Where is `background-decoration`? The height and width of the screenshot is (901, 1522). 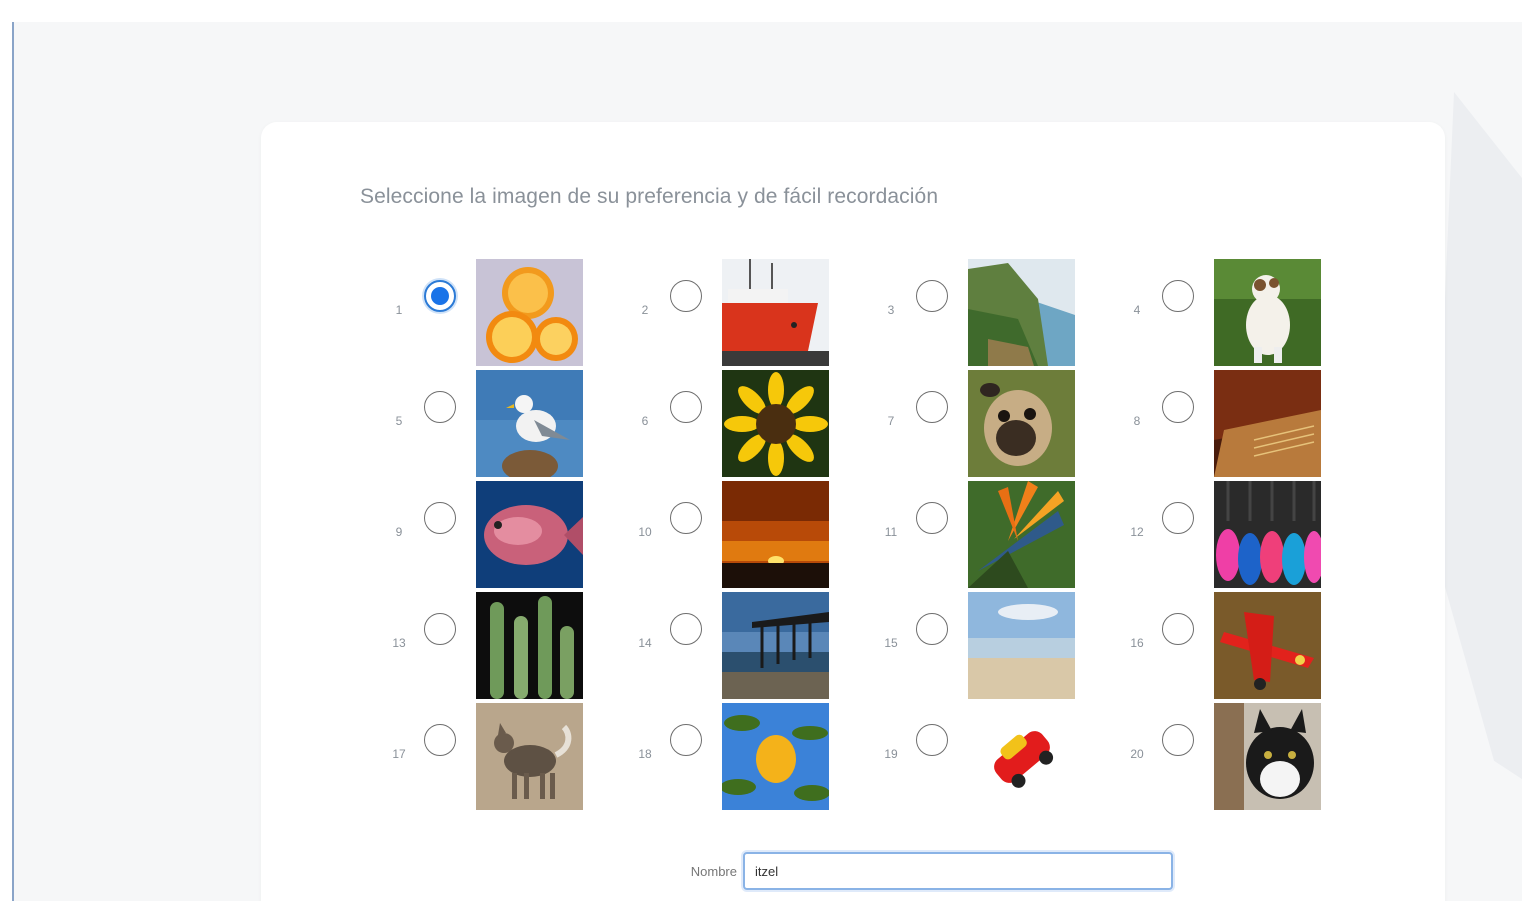 background-decoration is located at coordinates (1478, 472).